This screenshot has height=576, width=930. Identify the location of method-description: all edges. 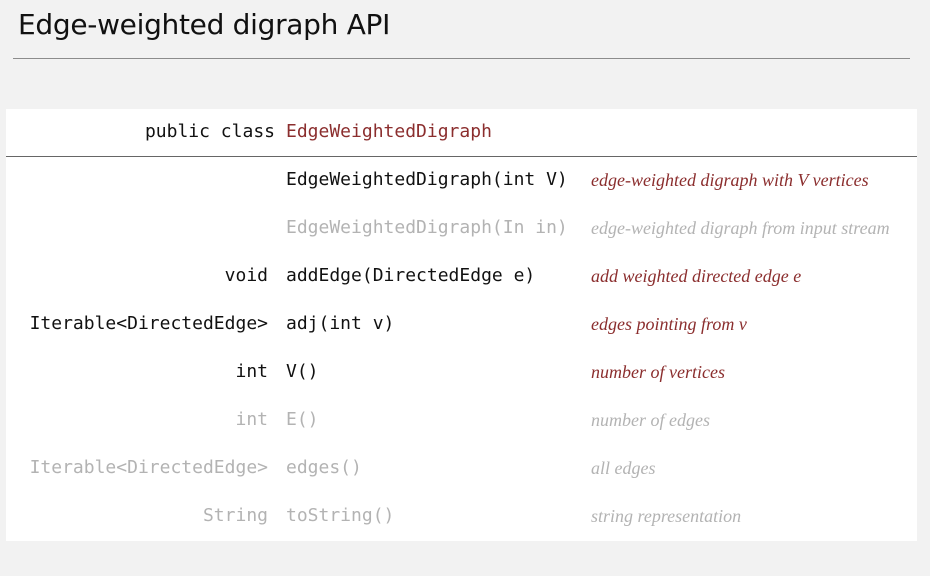
(623, 468).